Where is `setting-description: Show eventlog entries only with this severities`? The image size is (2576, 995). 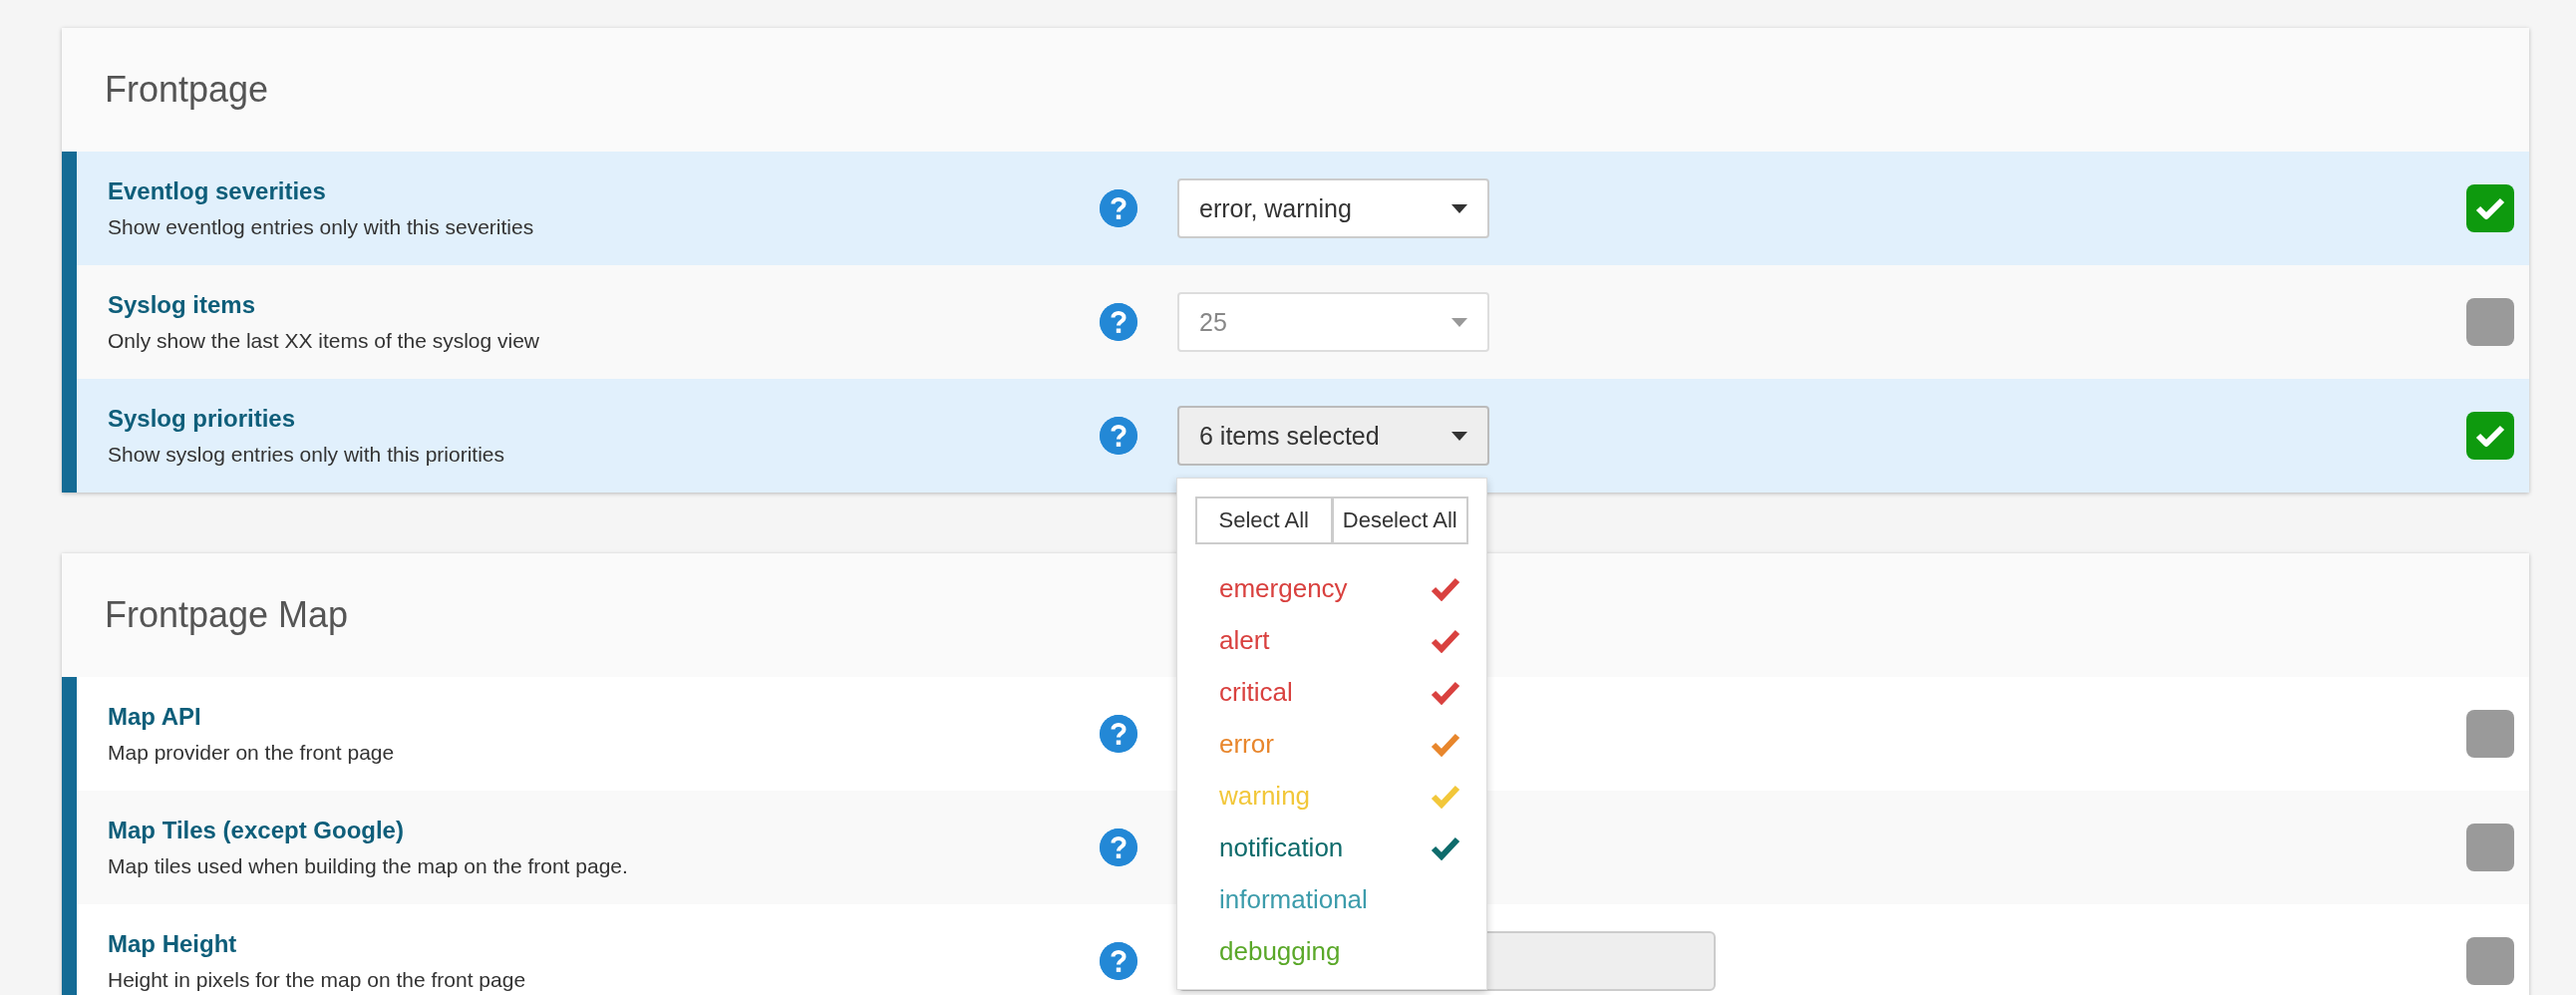 setting-description: Show eventlog entries only with this severities is located at coordinates (321, 227).